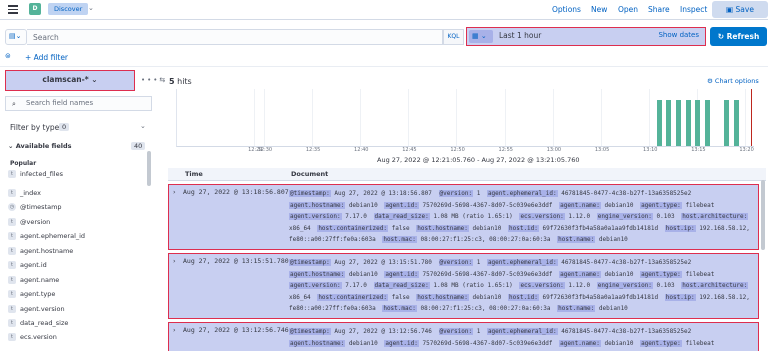 Image resolution: width=768 pixels, height=351 pixels. I want to click on field-item: t agent.type, so click(31, 295).